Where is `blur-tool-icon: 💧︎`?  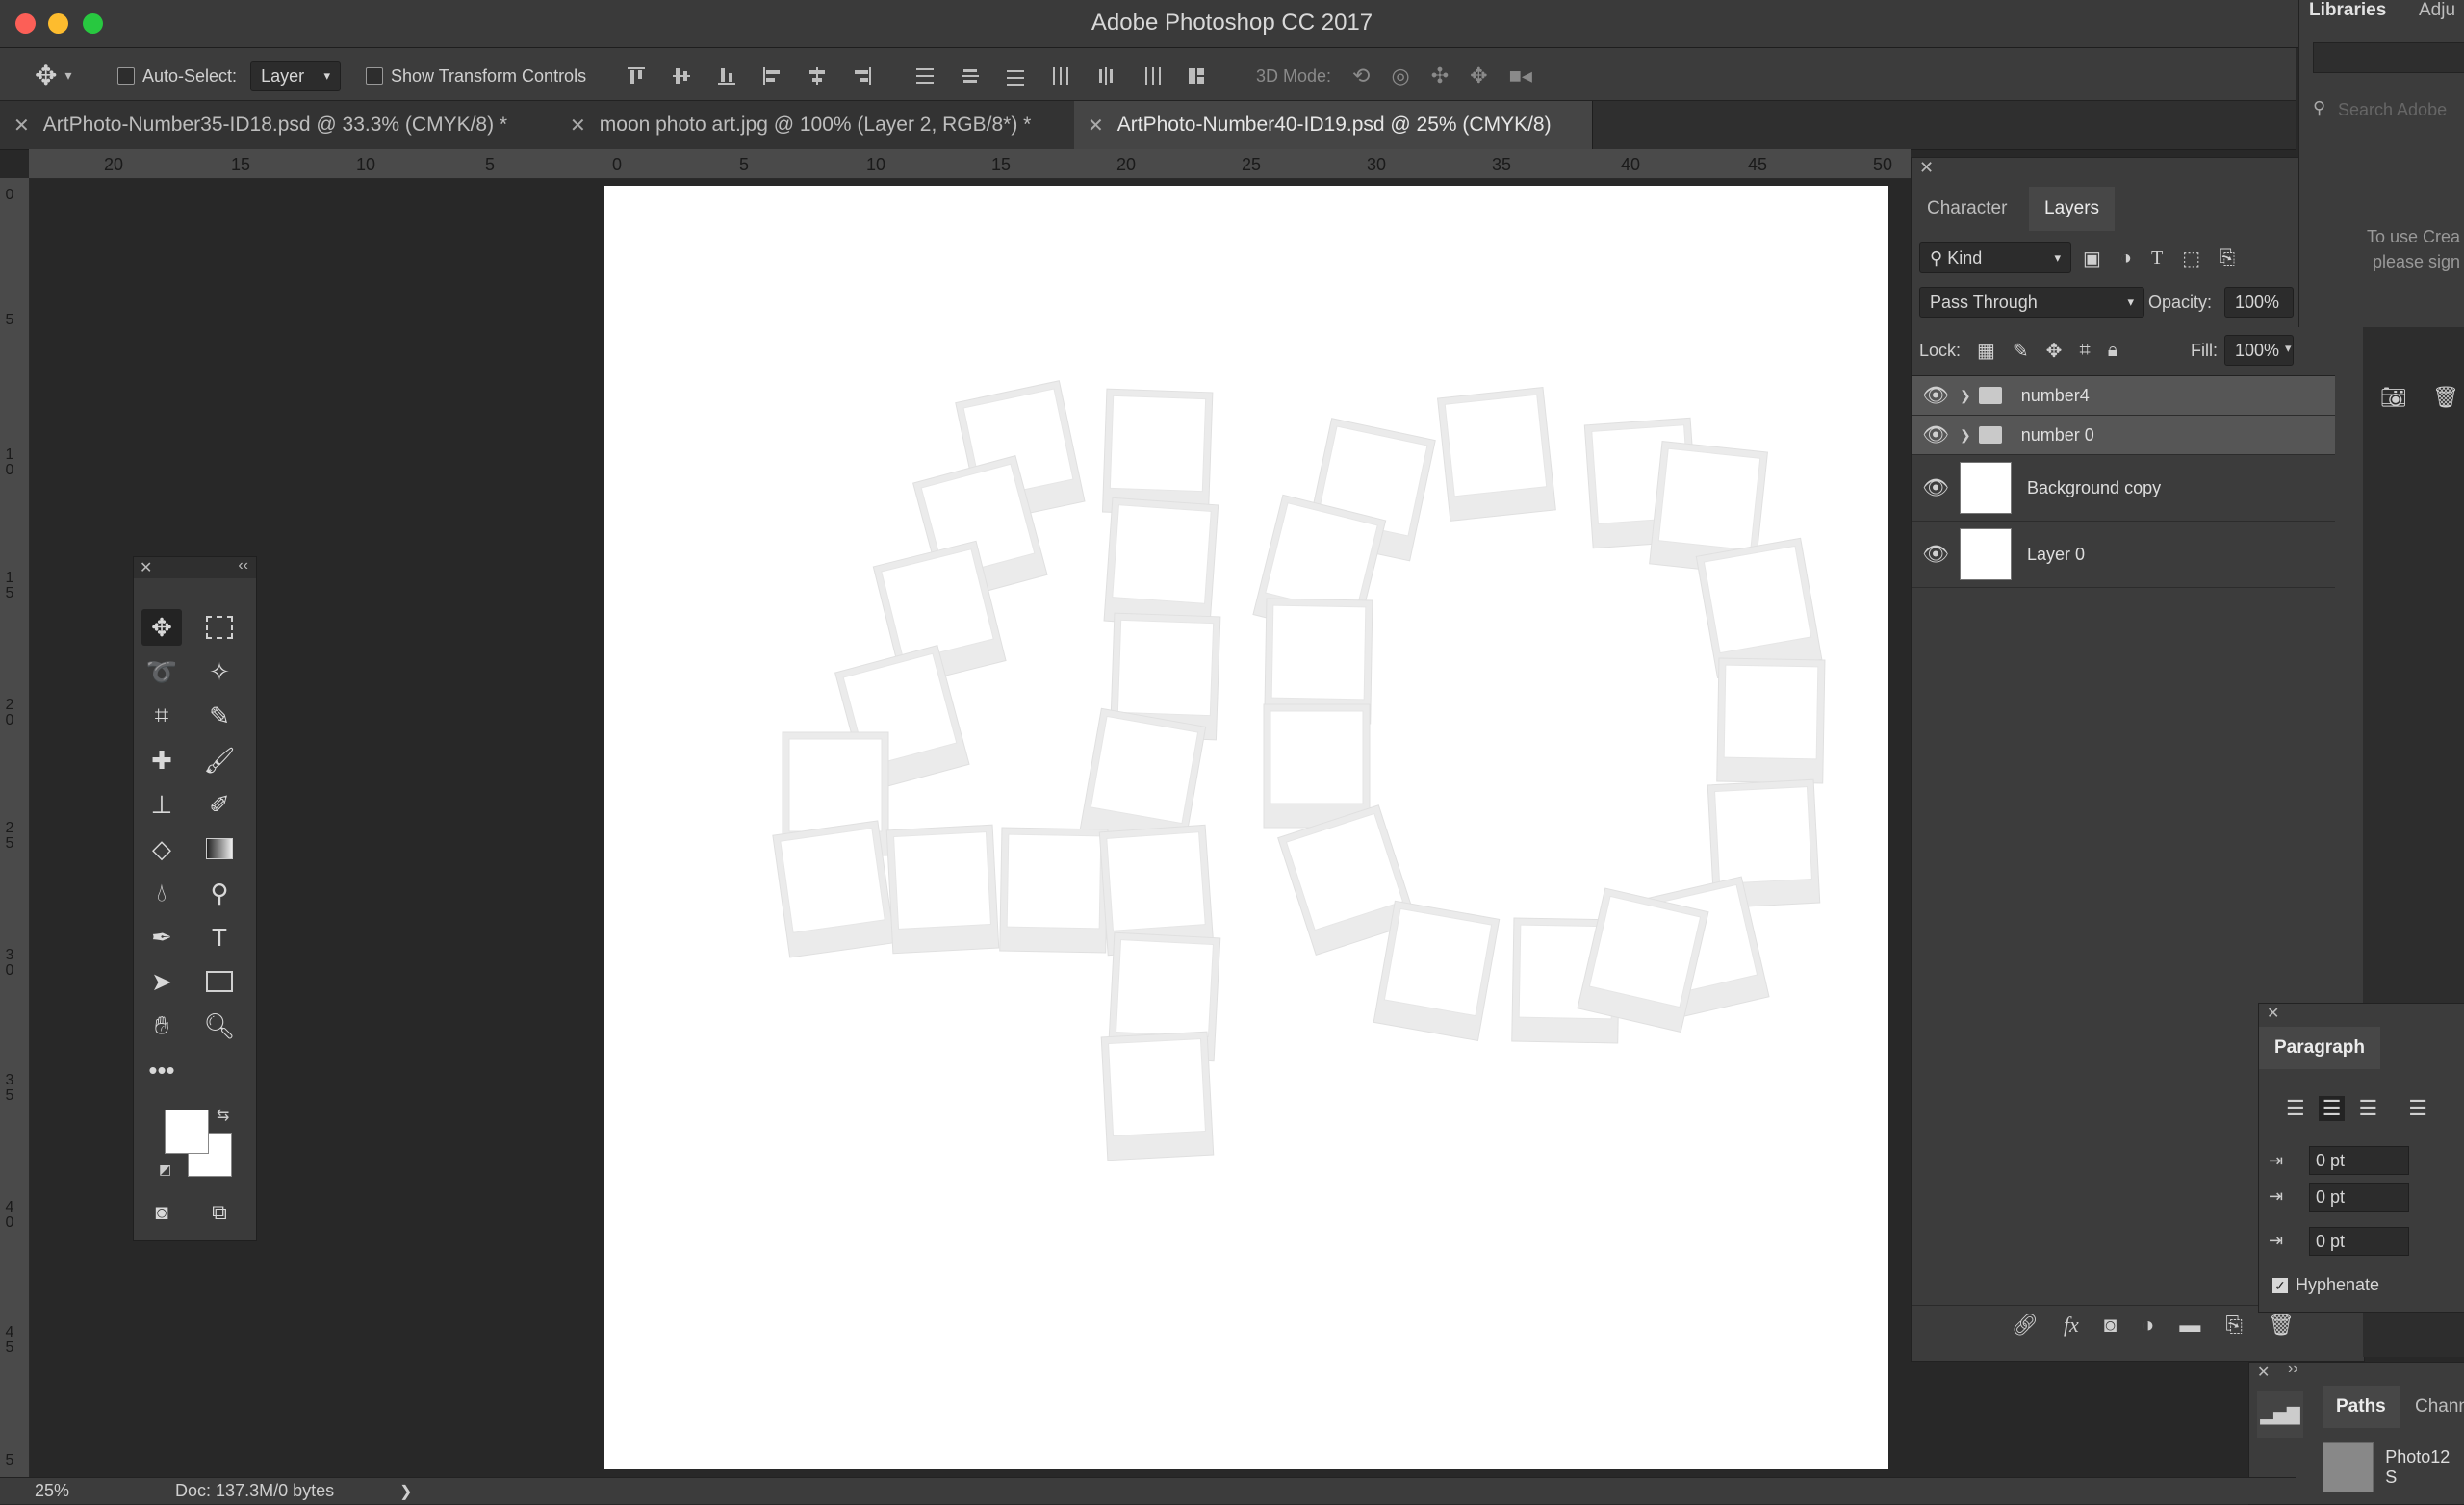 blur-tool-icon: 💧︎ is located at coordinates (161, 893).